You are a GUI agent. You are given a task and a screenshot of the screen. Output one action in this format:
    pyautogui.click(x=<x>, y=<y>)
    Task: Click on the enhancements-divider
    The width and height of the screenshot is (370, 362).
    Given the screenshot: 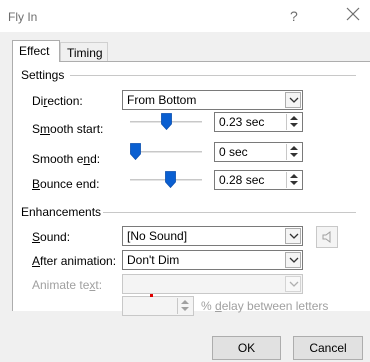 What is the action you would take?
    pyautogui.click(x=229, y=212)
    